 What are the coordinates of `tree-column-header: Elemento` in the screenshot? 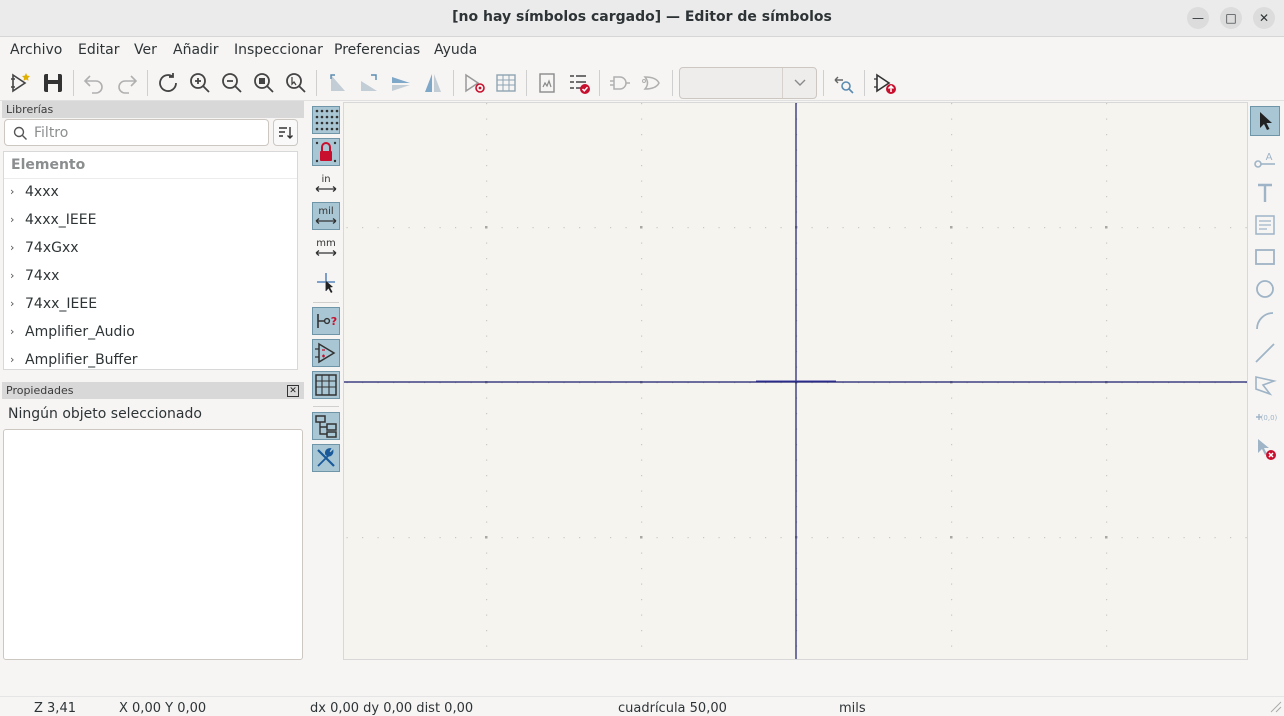 It's located at (150, 165).